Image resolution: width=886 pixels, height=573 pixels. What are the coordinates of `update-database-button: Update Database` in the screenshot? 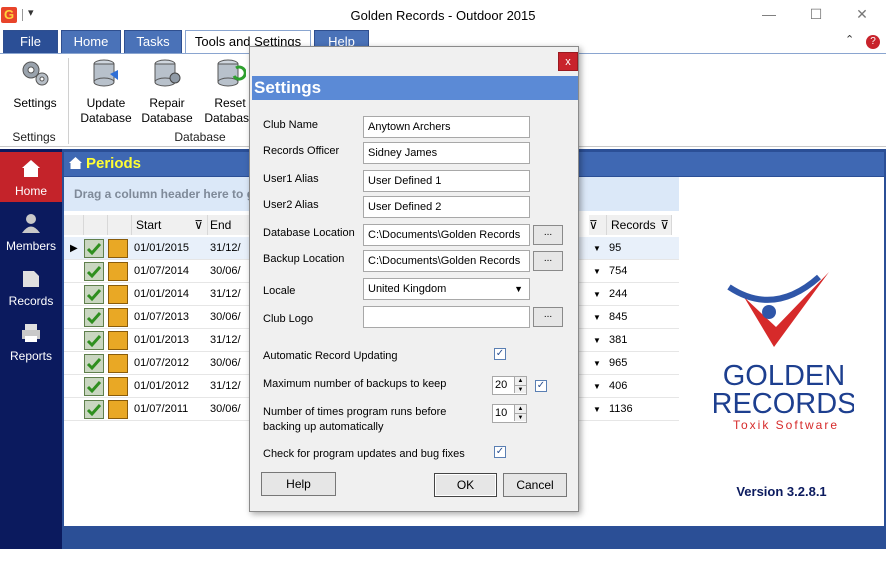 It's located at (106, 92).